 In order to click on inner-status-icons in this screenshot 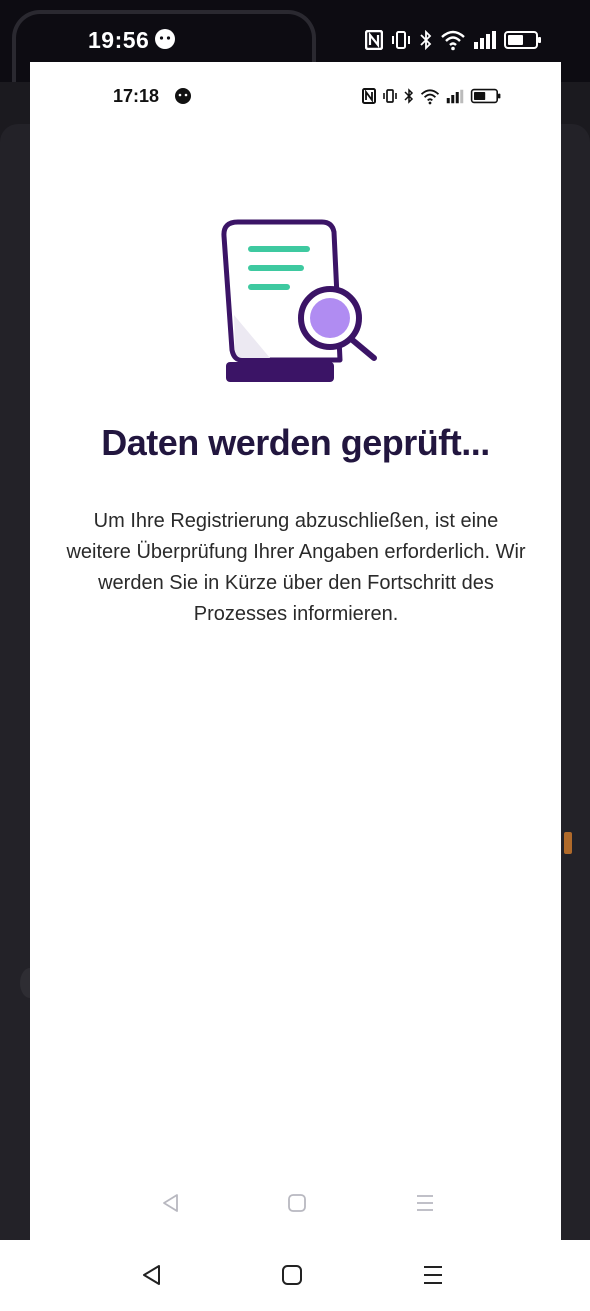, I will do `click(432, 96)`.